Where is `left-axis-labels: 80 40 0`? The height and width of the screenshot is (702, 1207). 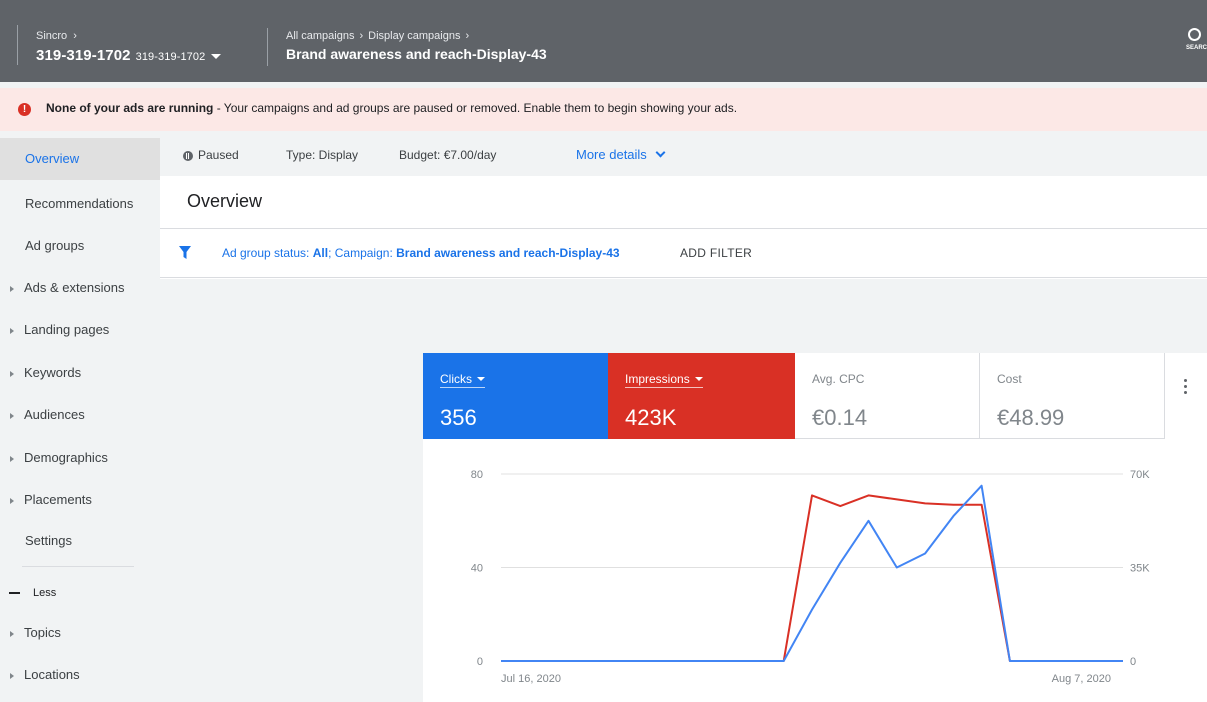 left-axis-labels: 80 40 0 is located at coordinates (477, 568).